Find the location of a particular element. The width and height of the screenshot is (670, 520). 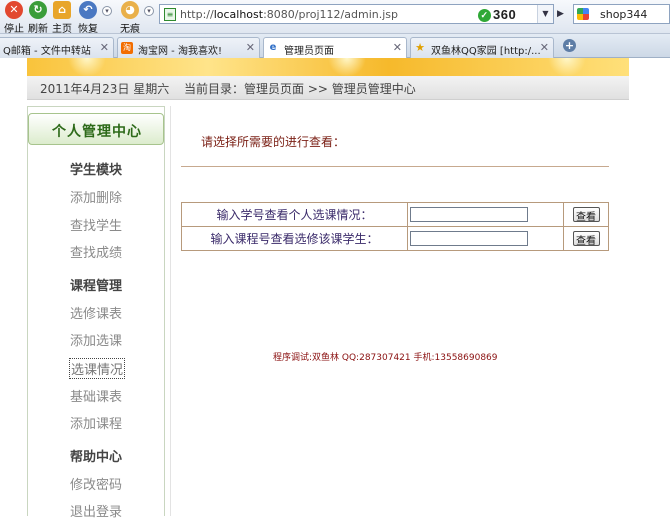

info-bar: 2011年4月23日 星期六 当前目录：管理员页面 >> 管理员管理中心 is located at coordinates (328, 88).